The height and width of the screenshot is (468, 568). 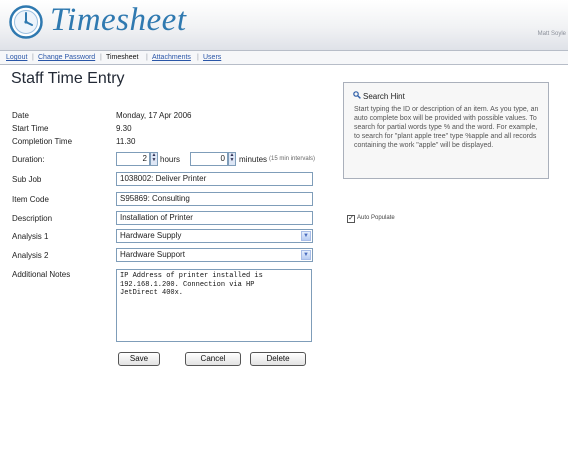 What do you see at coordinates (170, 159) in the screenshot?
I see `hours-label: hours` at bounding box center [170, 159].